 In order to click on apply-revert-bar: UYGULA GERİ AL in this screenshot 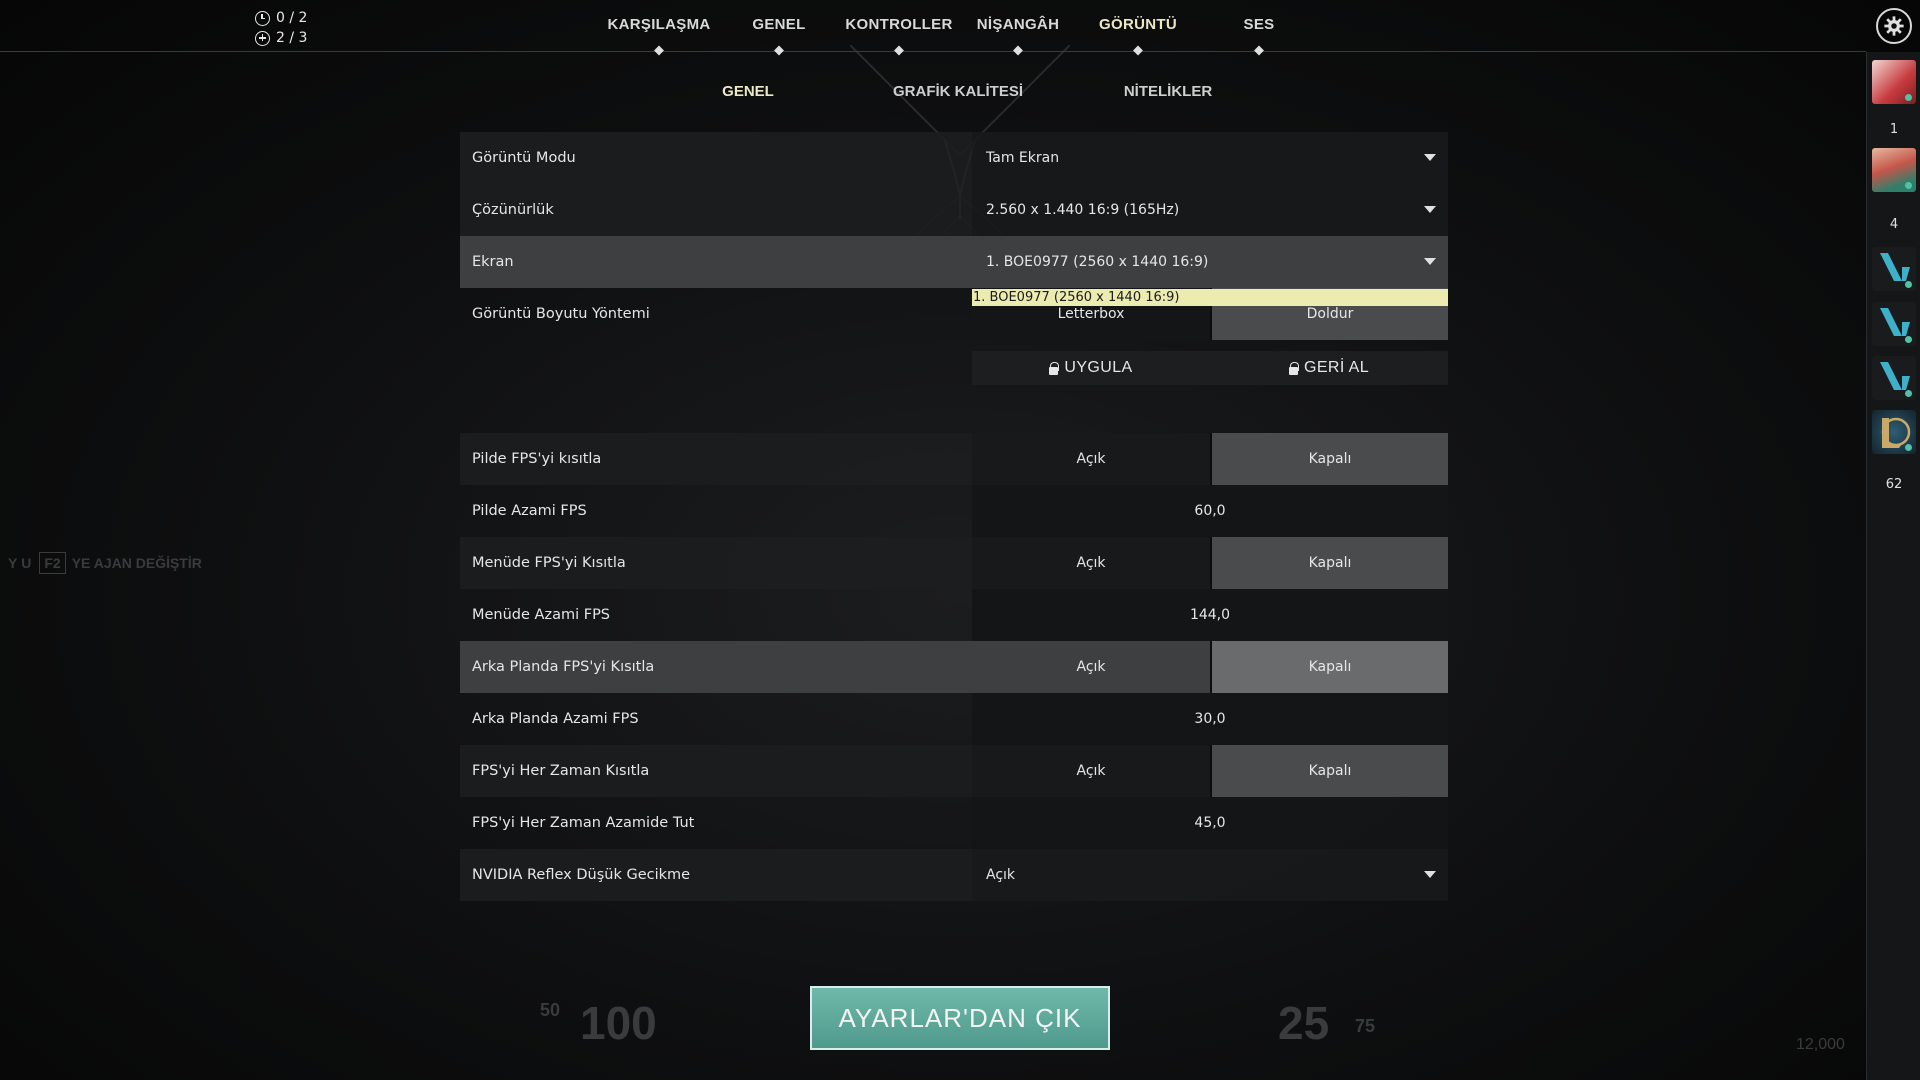, I will do `click(1210, 368)`.